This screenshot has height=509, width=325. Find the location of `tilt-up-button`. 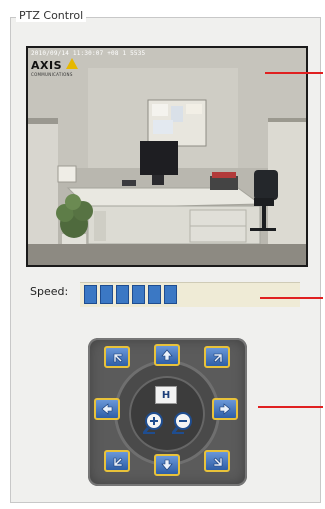

tilt-up-button is located at coordinates (167, 355).